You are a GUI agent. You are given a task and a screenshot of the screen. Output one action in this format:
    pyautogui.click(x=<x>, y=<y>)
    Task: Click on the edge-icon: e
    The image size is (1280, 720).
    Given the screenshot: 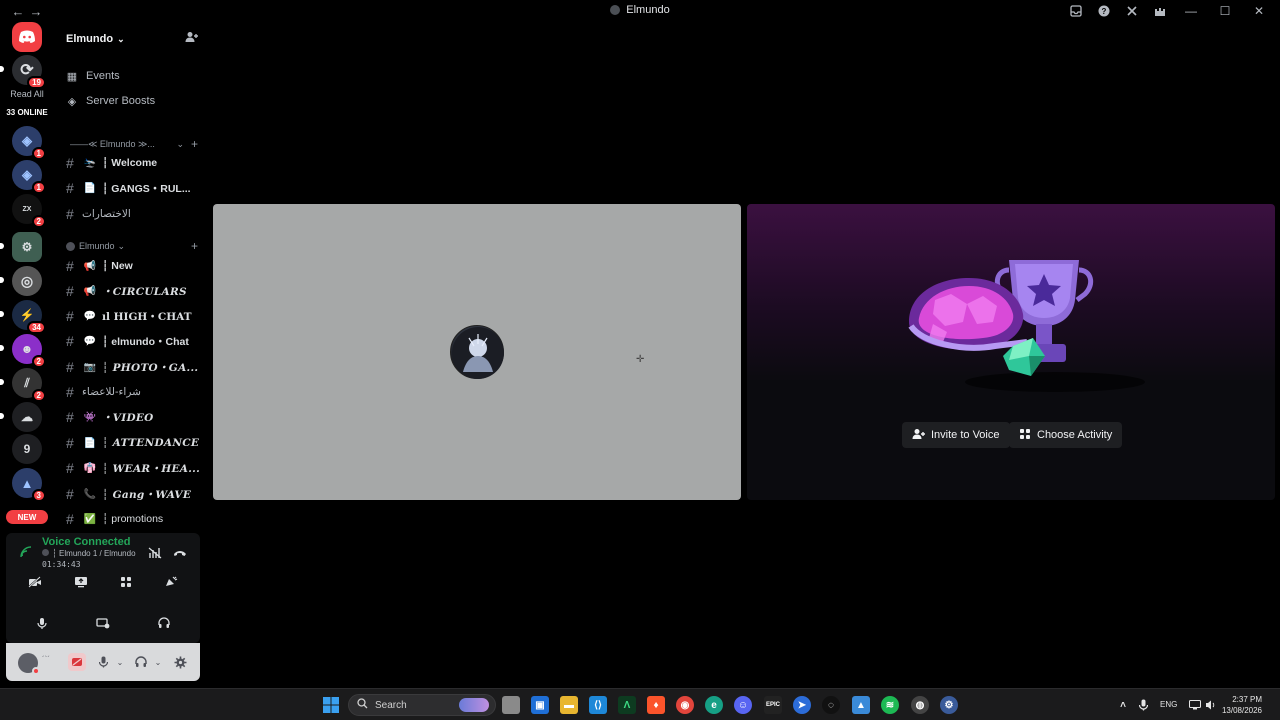 What is the action you would take?
    pyautogui.click(x=714, y=705)
    